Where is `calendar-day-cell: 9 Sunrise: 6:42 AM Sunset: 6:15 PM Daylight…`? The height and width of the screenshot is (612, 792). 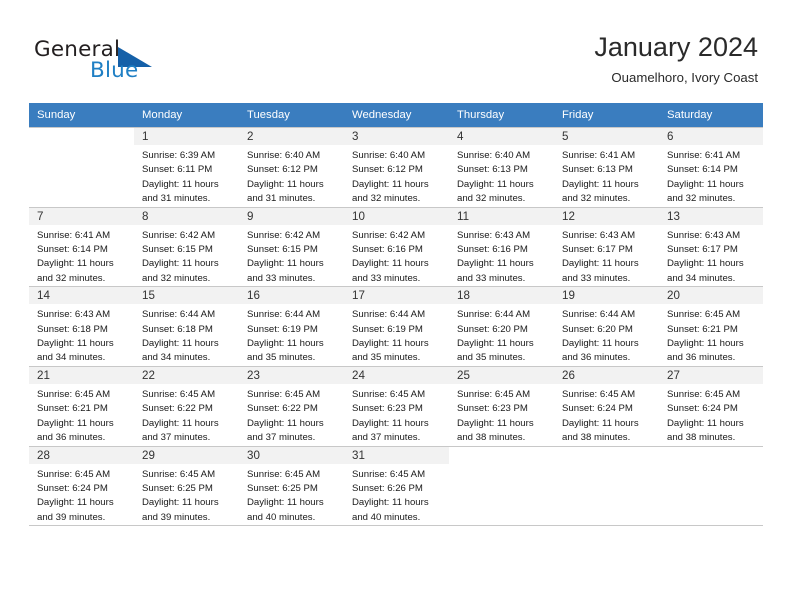 calendar-day-cell: 9 Sunrise: 6:42 AM Sunset: 6:15 PM Daylight… is located at coordinates (291, 247).